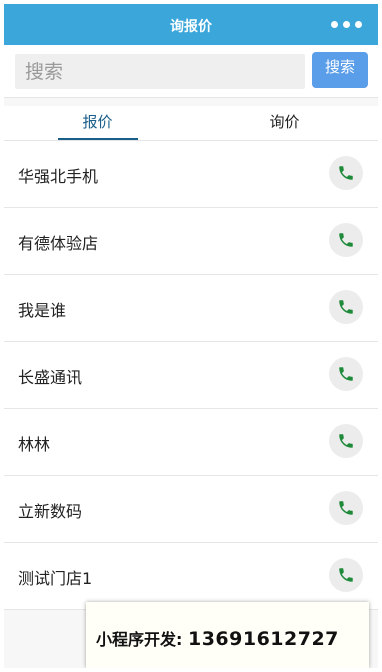  I want to click on tab-bar: 报价 询价, so click(191, 123).